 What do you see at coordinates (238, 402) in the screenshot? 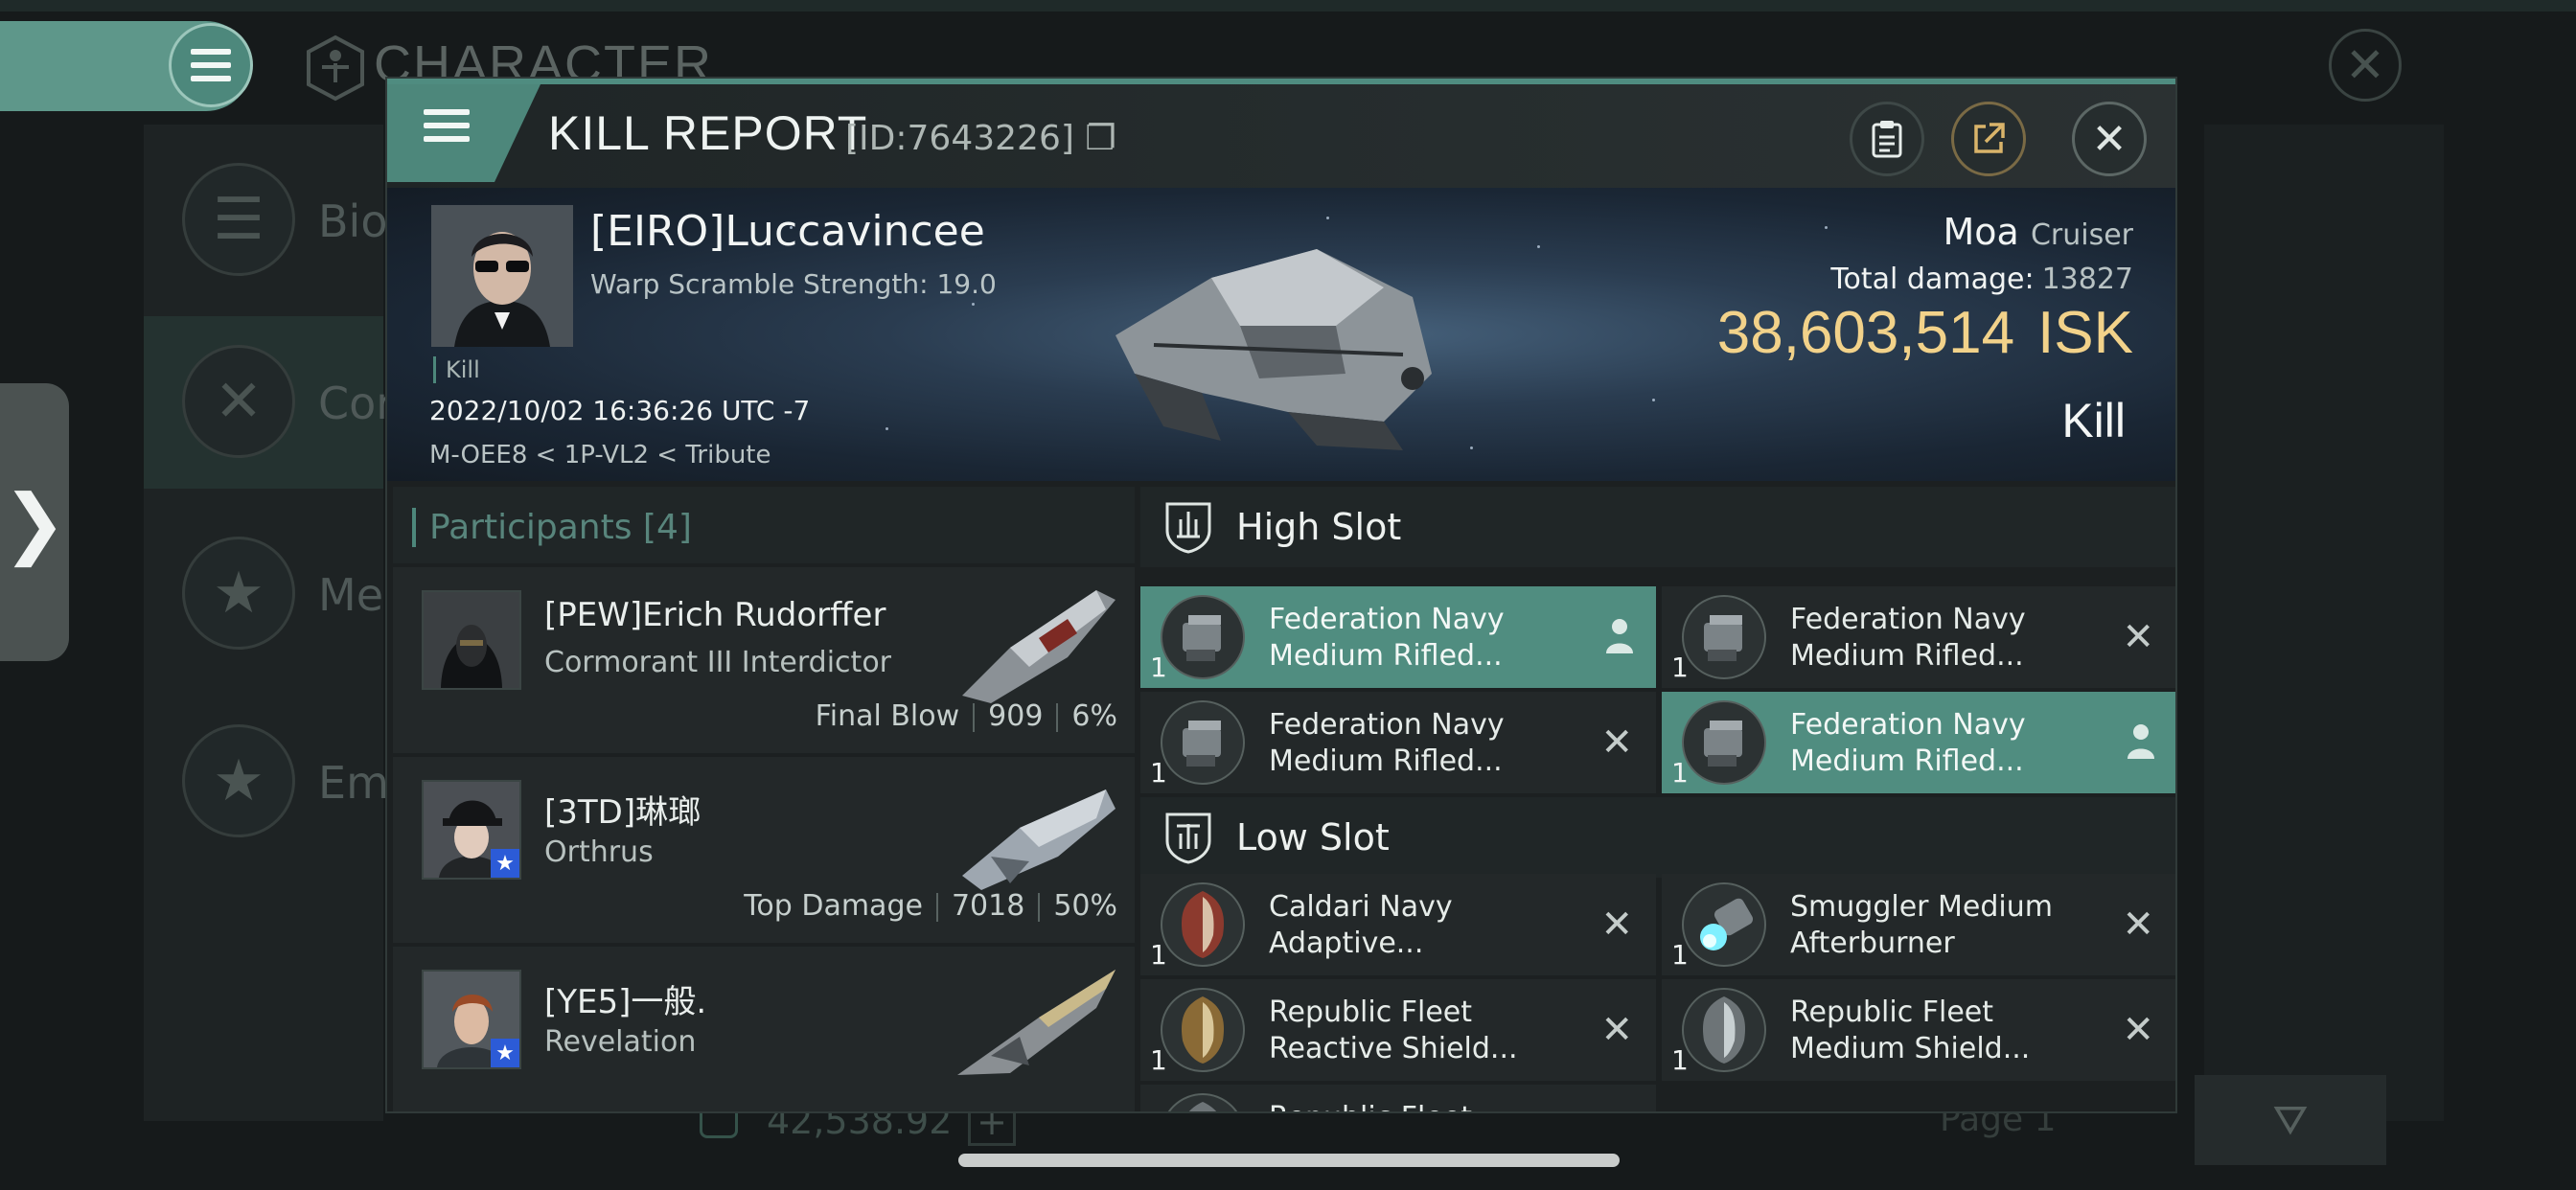
I see `crossed-swords-icon: ✕` at bounding box center [238, 402].